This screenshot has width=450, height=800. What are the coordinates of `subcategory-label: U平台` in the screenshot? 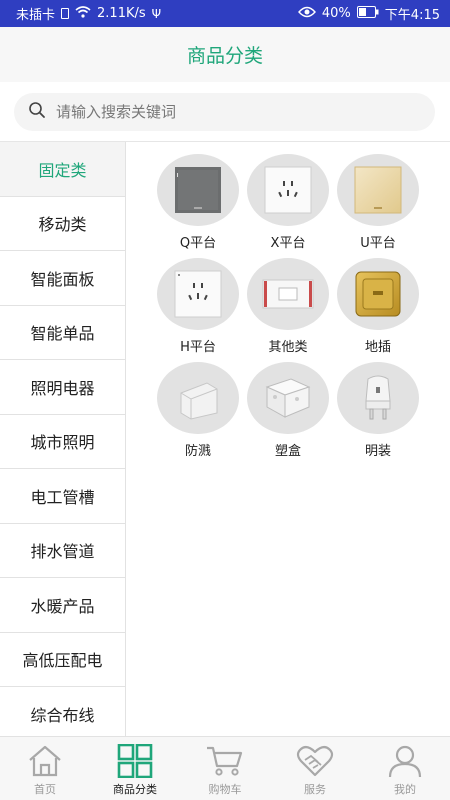 It's located at (378, 243).